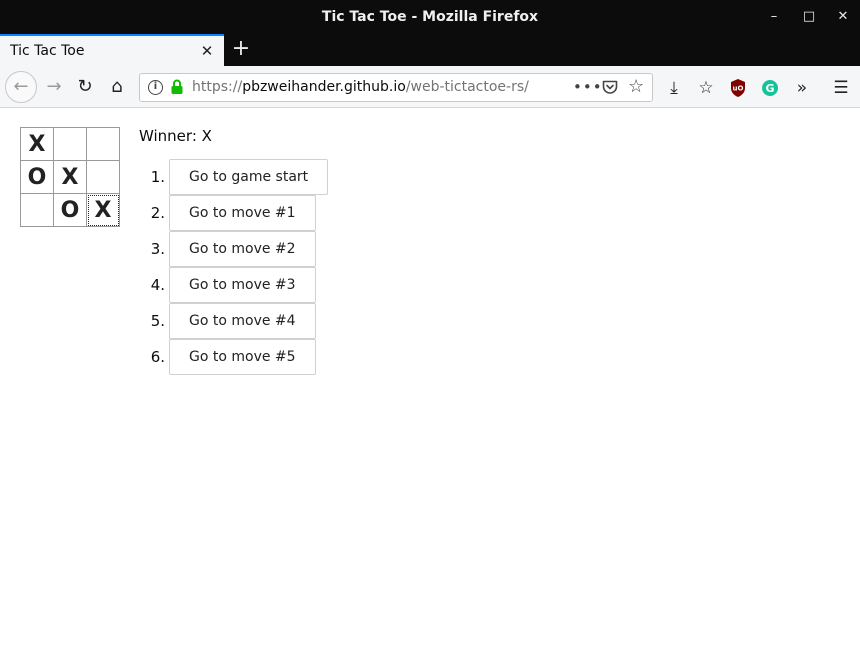 The height and width of the screenshot is (670, 860). What do you see at coordinates (177, 87) in the screenshot?
I see `lock-icon` at bounding box center [177, 87].